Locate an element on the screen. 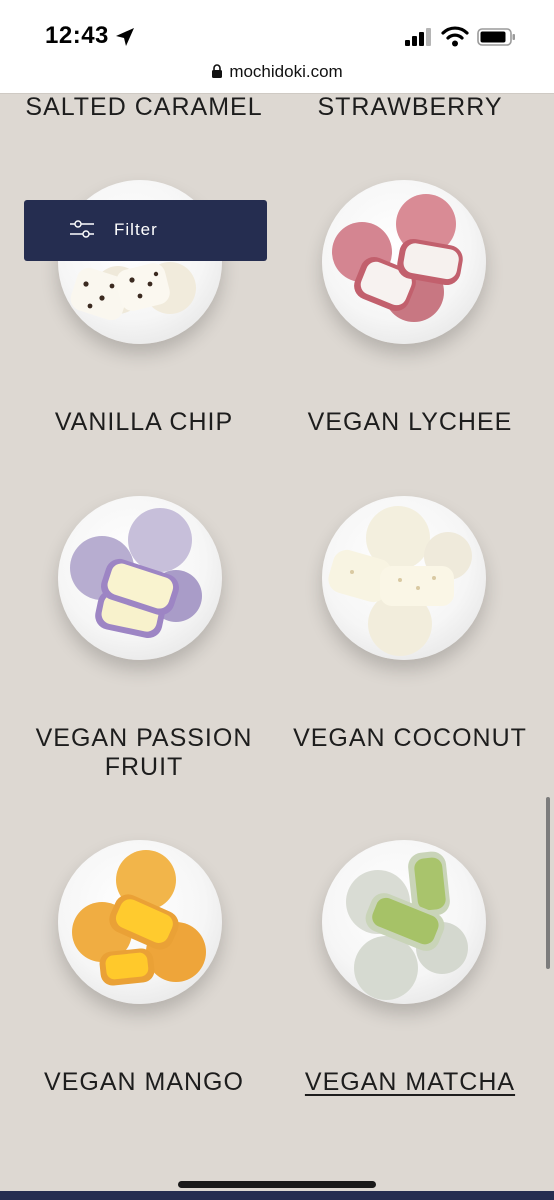  cellular-signal-icon is located at coordinates (418, 37).